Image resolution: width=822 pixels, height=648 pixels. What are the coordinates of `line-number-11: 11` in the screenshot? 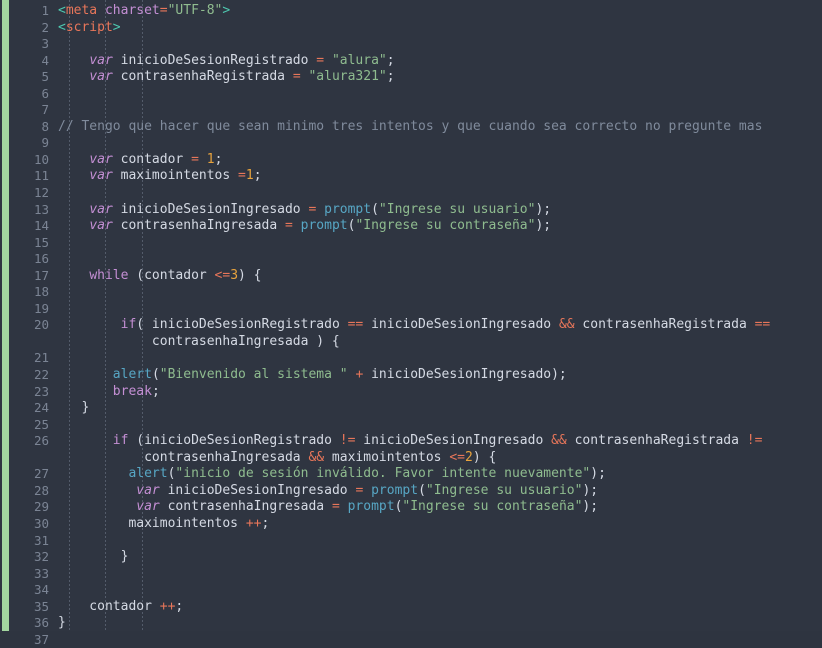 It's located at (29, 176).